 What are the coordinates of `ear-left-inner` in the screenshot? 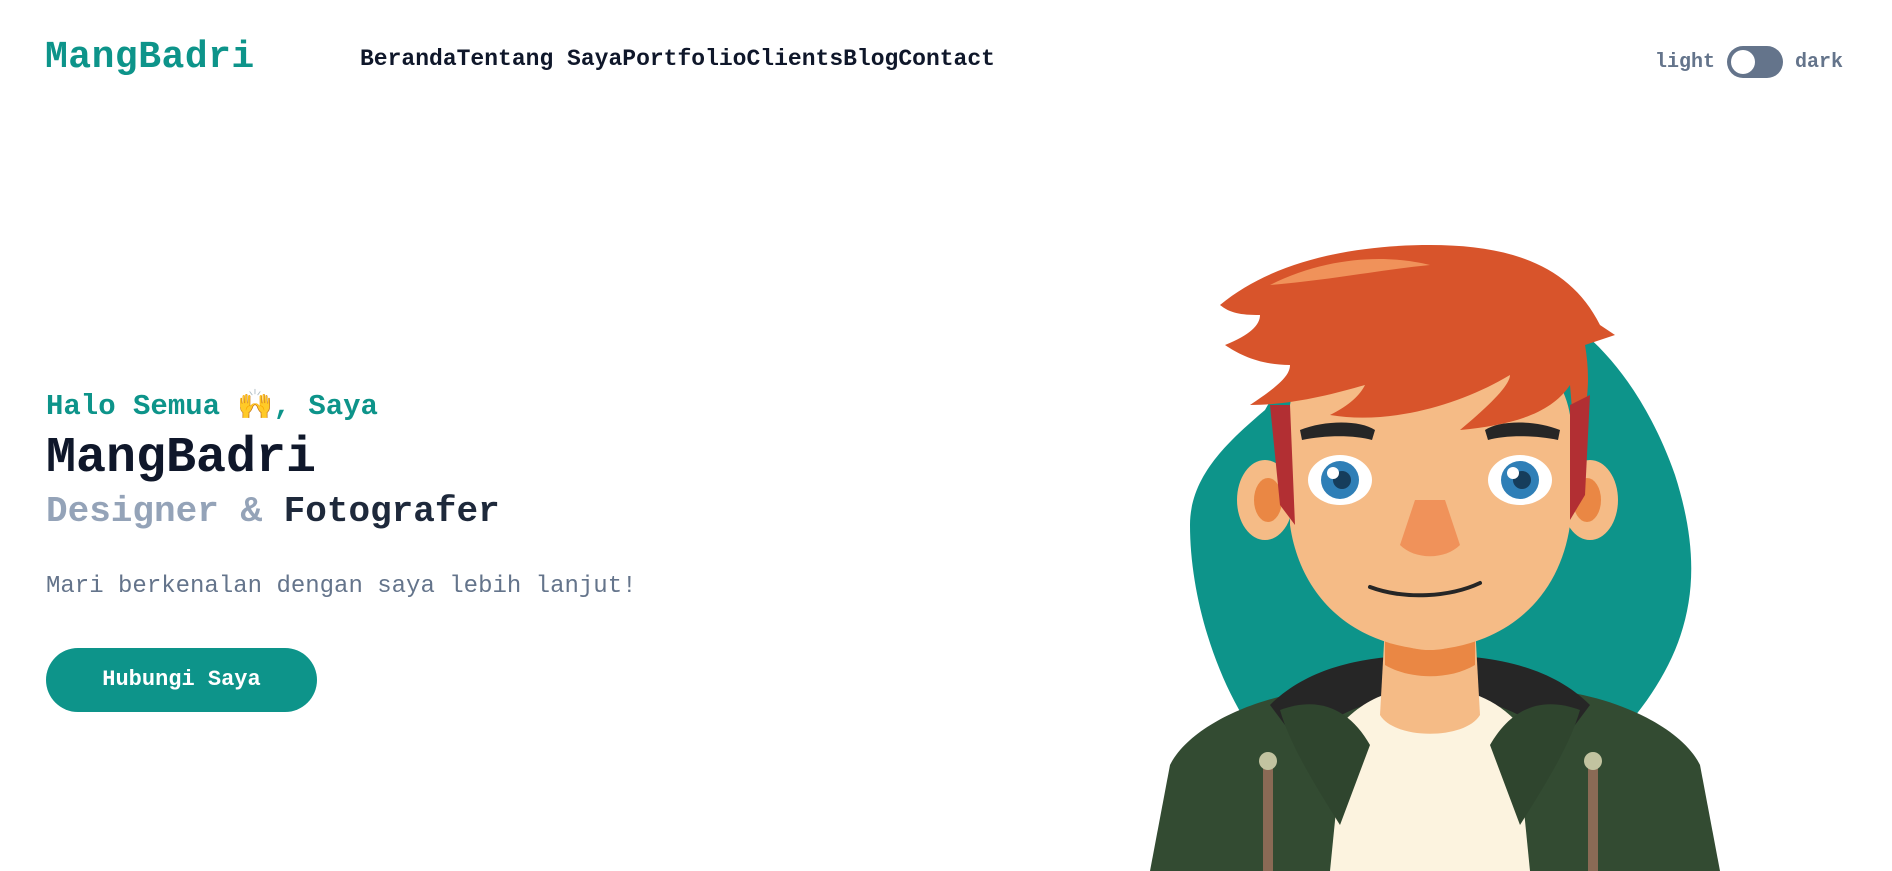 It's located at (1268, 500).